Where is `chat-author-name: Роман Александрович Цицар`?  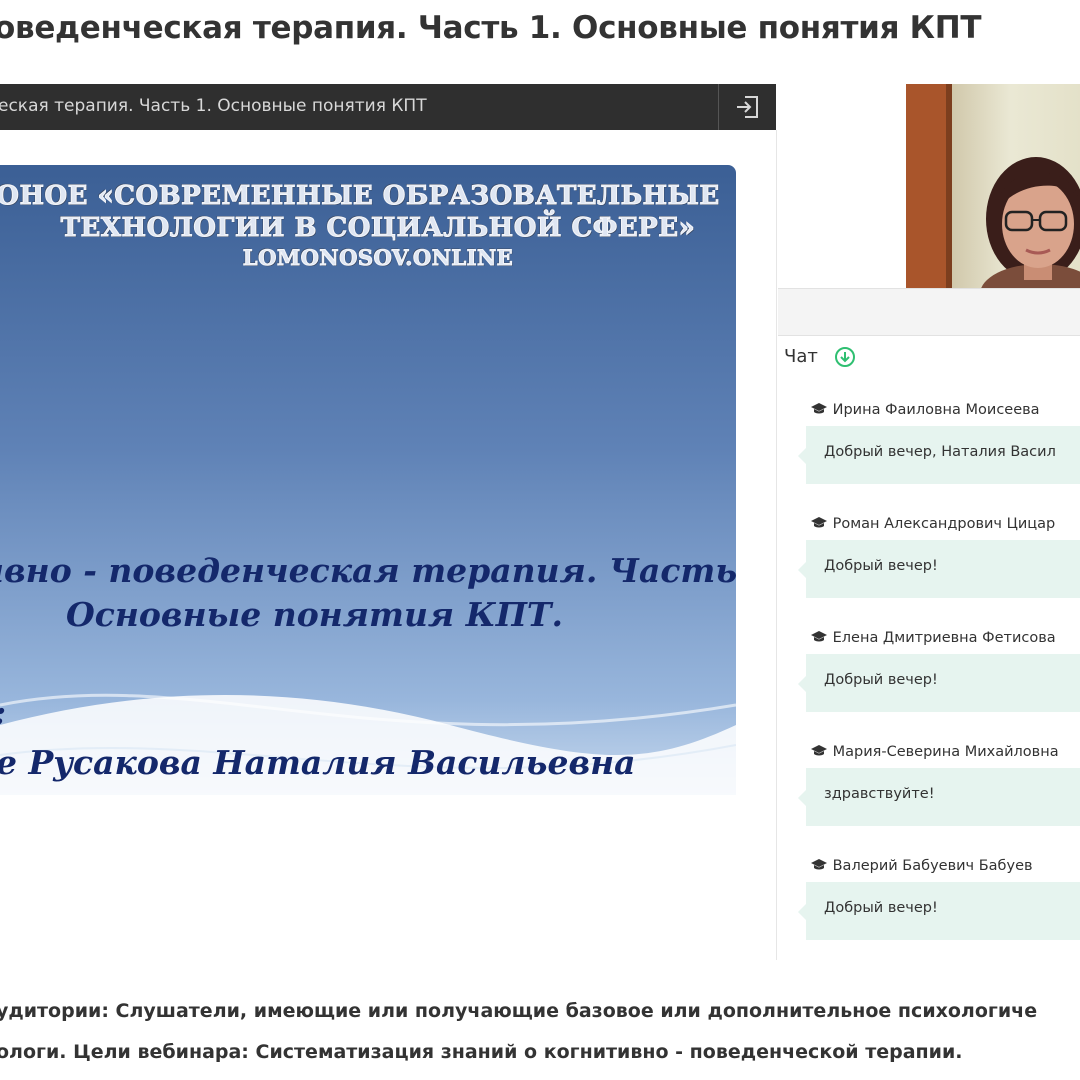
chat-author-name: Роман Александрович Цицар is located at coordinates (944, 524).